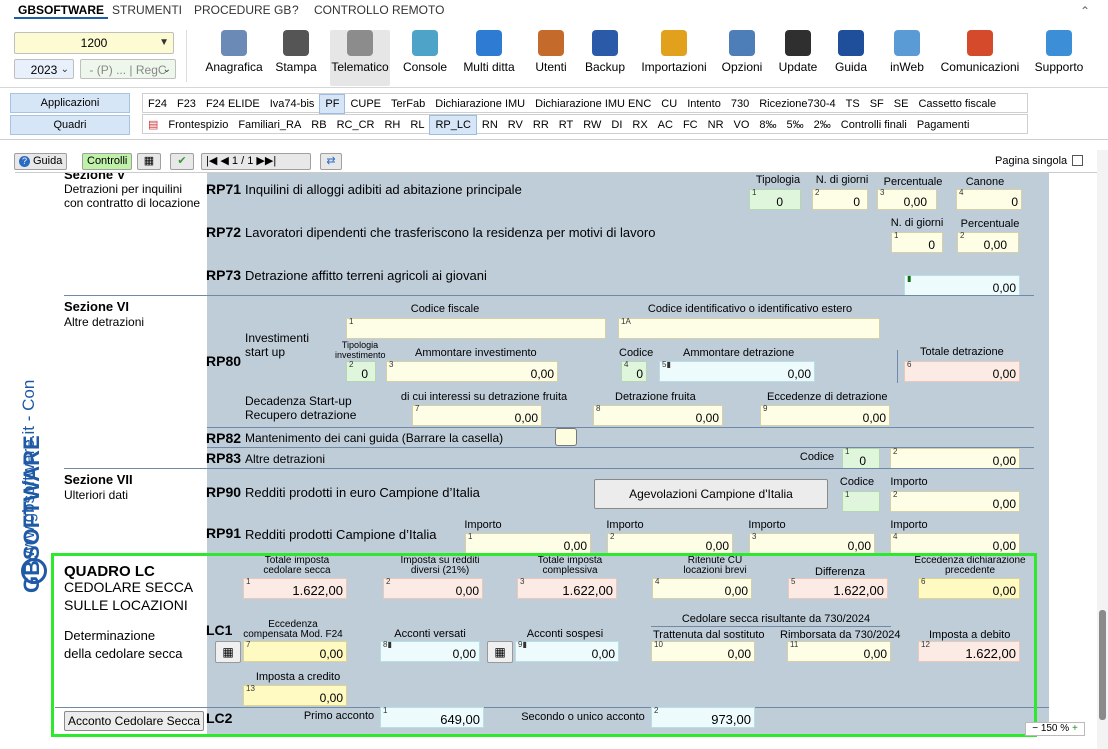  Describe the element at coordinates (907, 199) in the screenshot. I see `rp71-percentuale-field: 3 0,00` at that location.